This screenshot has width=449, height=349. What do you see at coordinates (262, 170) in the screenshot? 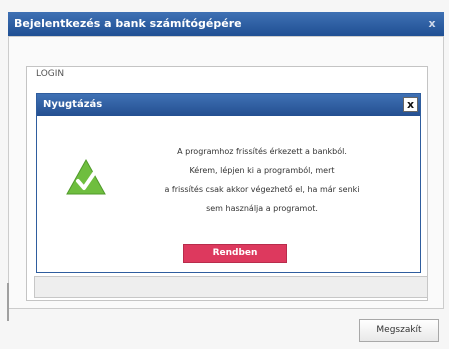
I see `message-line: Kérem, lépjen ki a programból, mert` at bounding box center [262, 170].